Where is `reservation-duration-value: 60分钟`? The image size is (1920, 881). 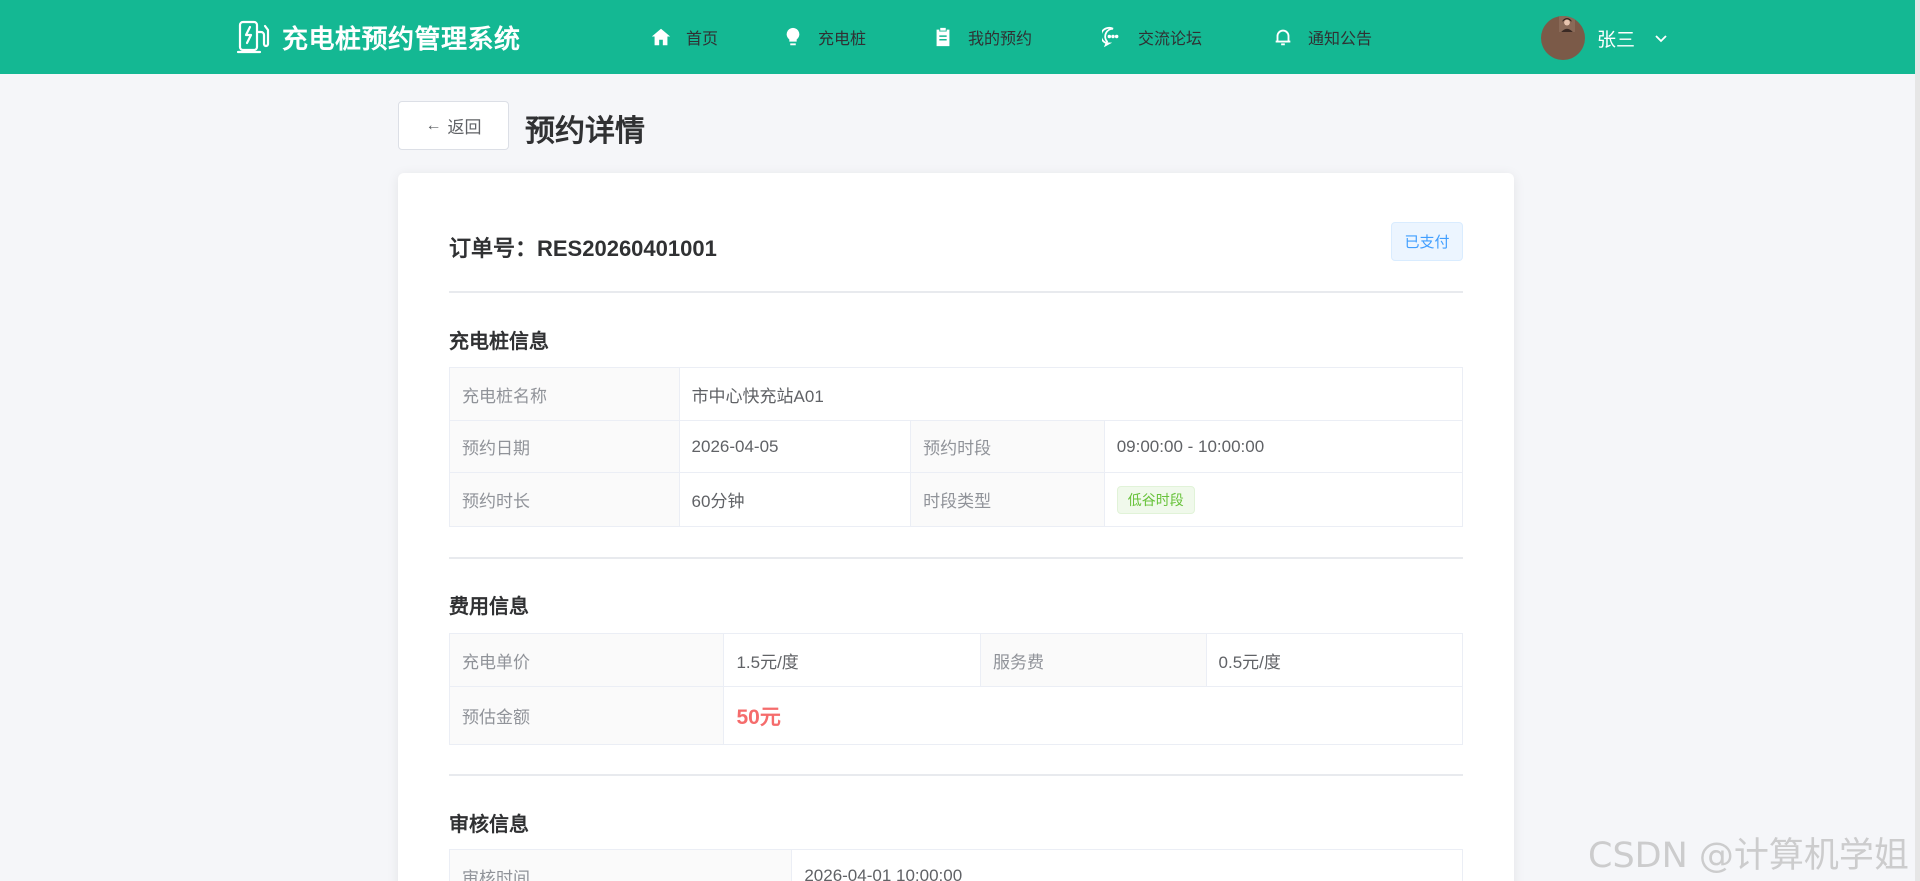
reservation-duration-value: 60分钟 is located at coordinates (794, 499).